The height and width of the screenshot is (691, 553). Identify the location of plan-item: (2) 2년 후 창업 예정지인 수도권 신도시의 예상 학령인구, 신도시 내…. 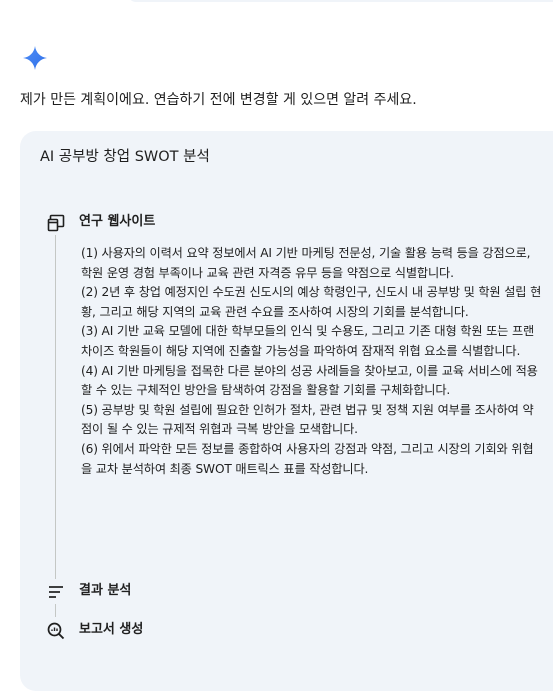
(311, 302).